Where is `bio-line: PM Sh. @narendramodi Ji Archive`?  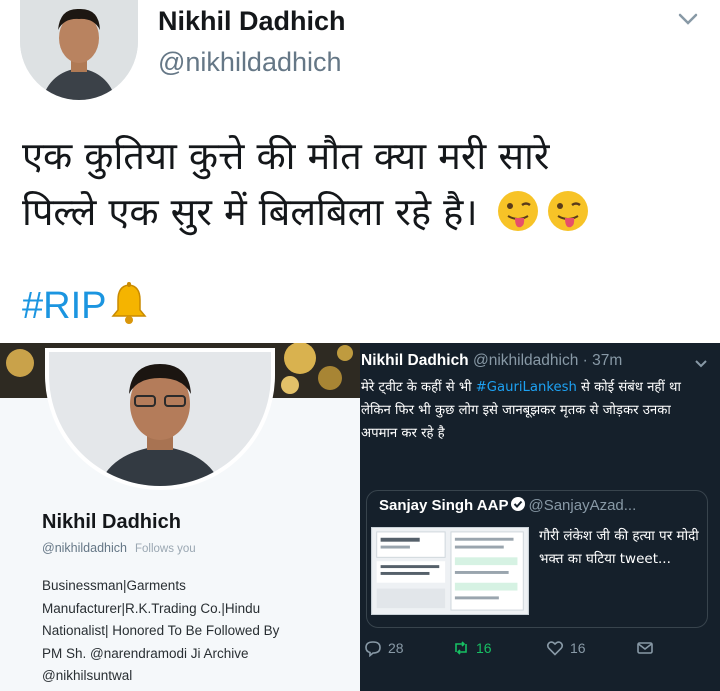 bio-line: PM Sh. @narendramodi Ji Archive is located at coordinates (145, 653).